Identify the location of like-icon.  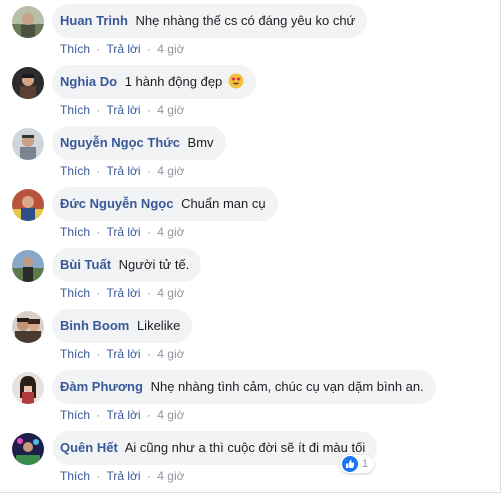
(350, 464).